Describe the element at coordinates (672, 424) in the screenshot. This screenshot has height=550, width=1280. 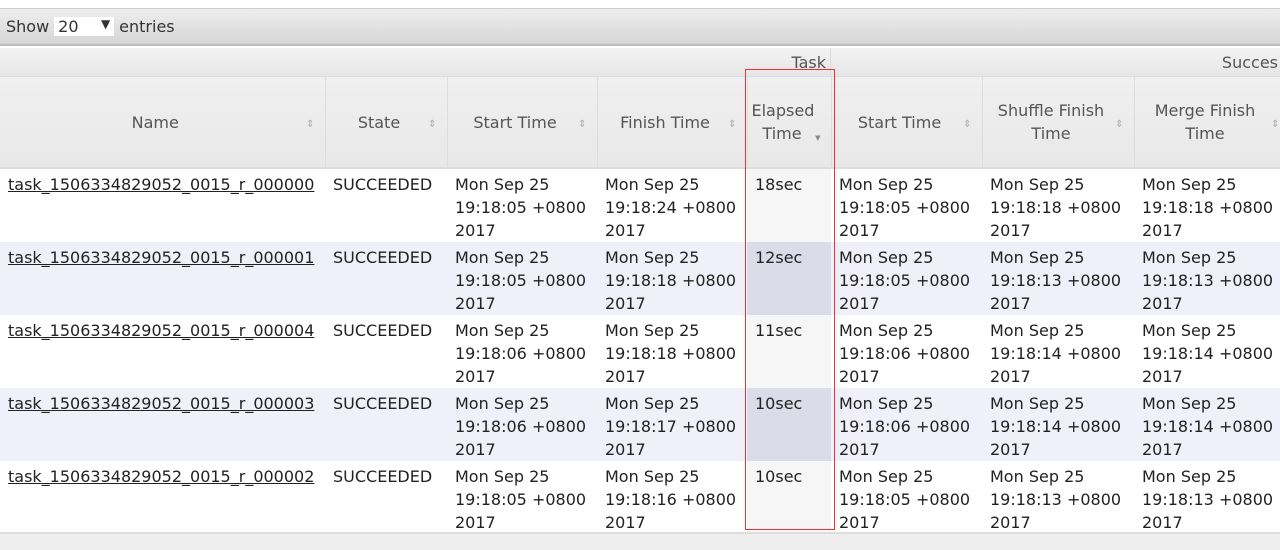
I see `cell-finish: Mon Sep 25 19:18:17 +0800 2017` at that location.